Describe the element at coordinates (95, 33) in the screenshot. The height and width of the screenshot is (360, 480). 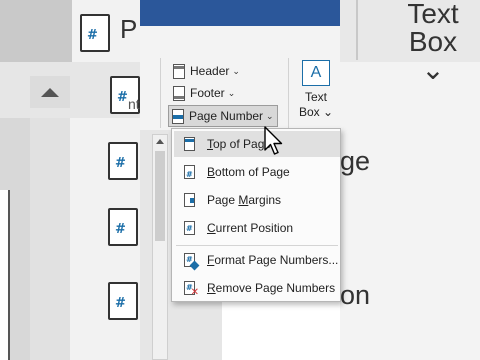
I see `page-number-large-icon` at that location.